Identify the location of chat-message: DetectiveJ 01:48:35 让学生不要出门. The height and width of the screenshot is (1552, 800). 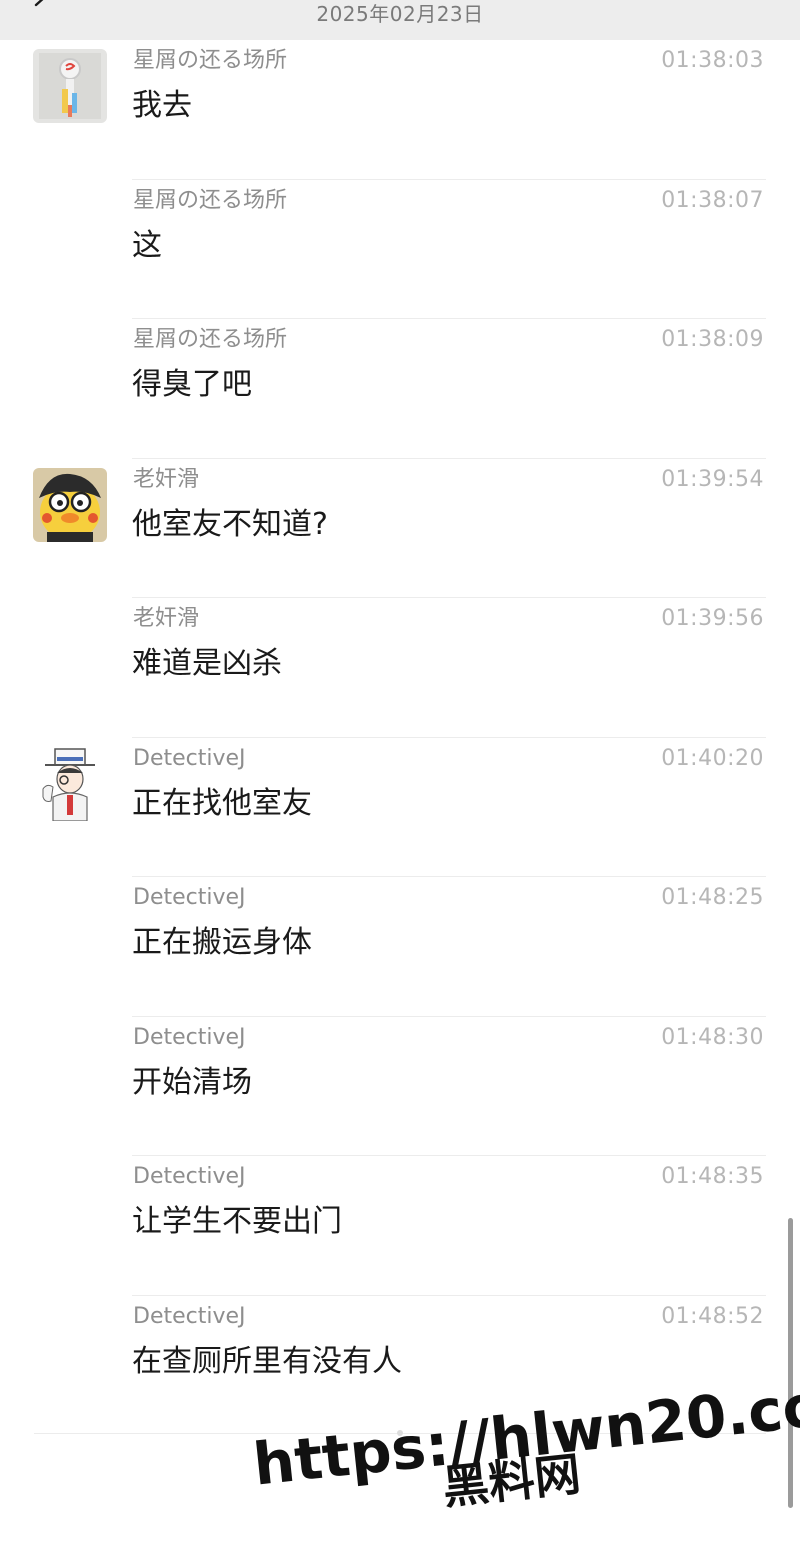
(400, 1226).